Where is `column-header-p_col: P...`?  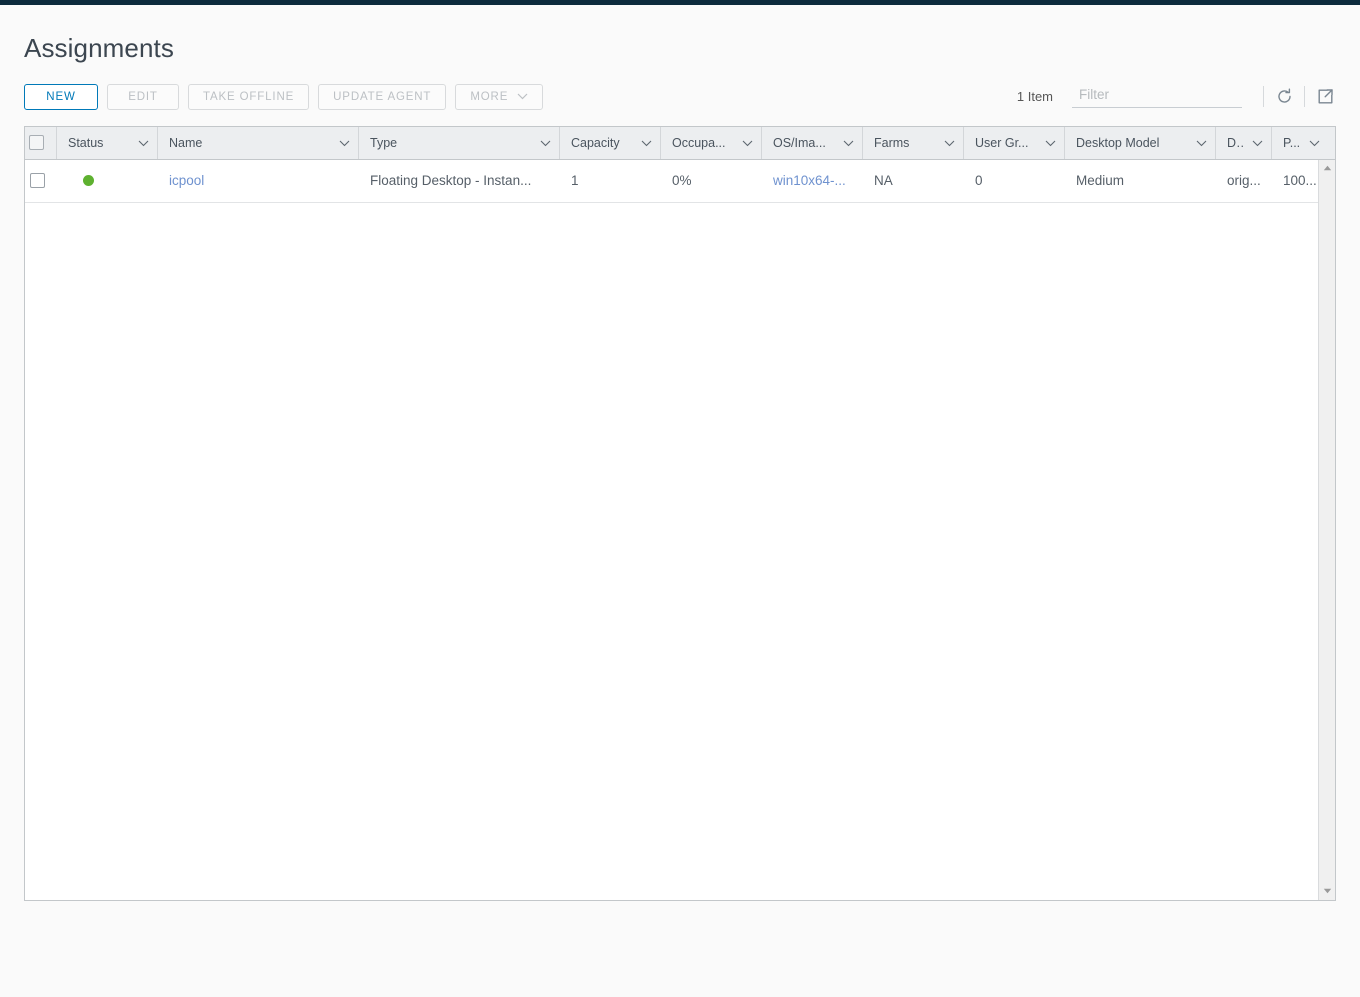
column-header-p_col: P... is located at coordinates (1300, 143).